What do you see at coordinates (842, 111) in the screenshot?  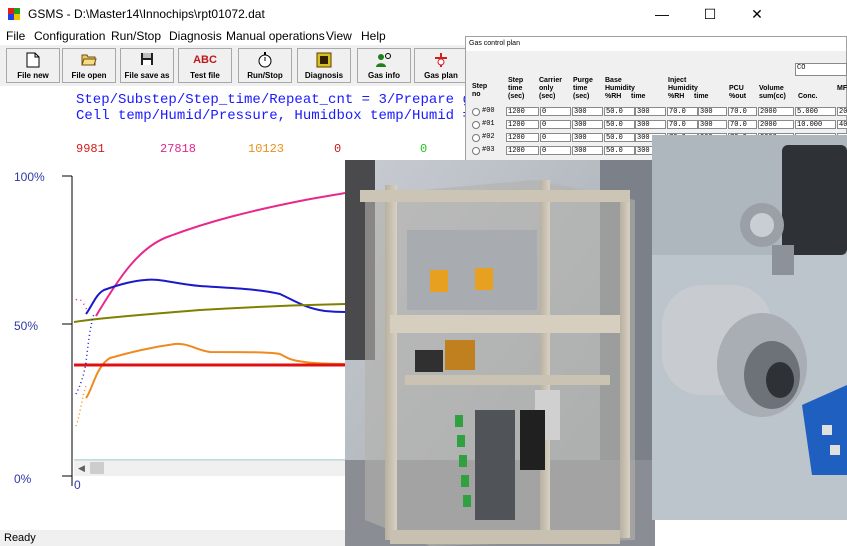 I see `plan-cell: 20.` at bounding box center [842, 111].